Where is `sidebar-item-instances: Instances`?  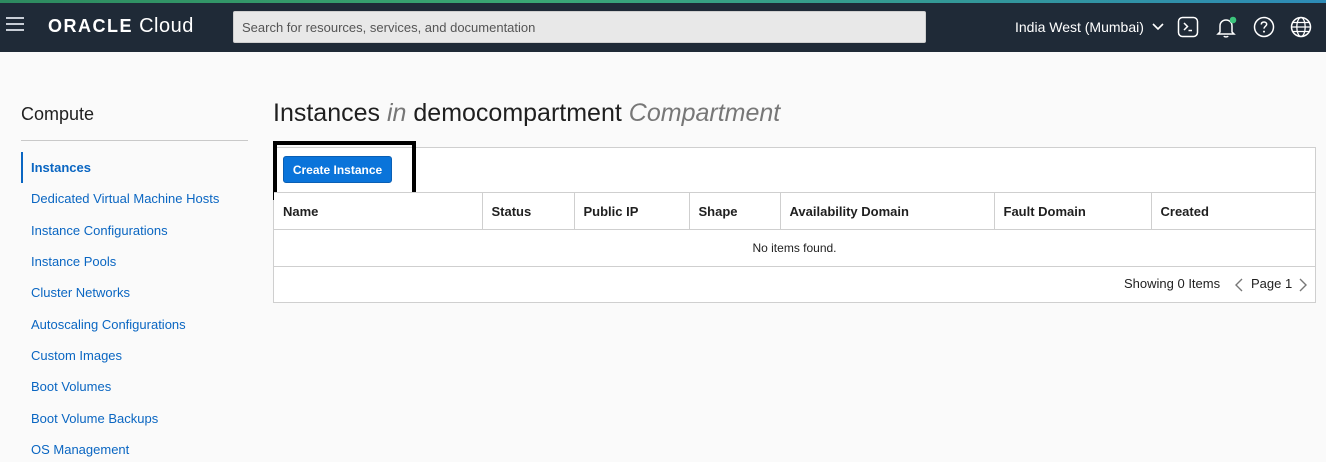
sidebar-item-instances: Instances is located at coordinates (134, 168).